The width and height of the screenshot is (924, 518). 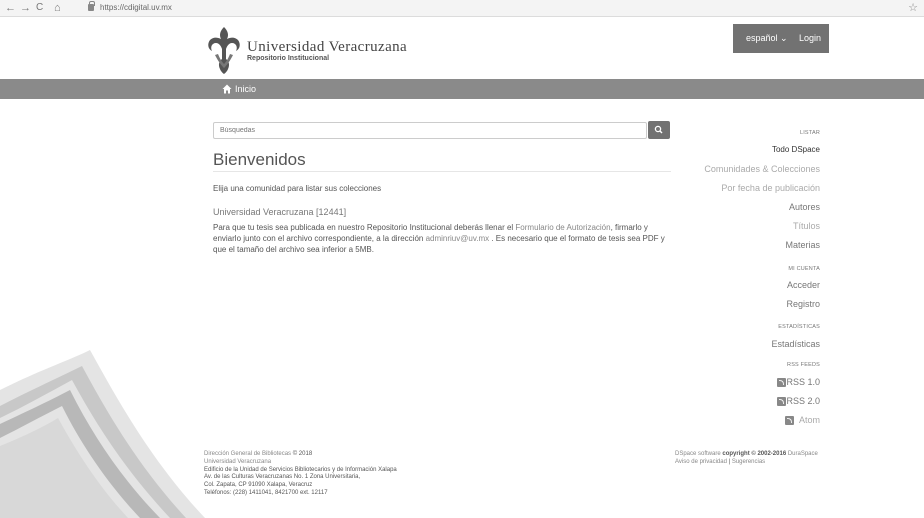 I want to click on forward-icon: →, so click(x=25, y=8).